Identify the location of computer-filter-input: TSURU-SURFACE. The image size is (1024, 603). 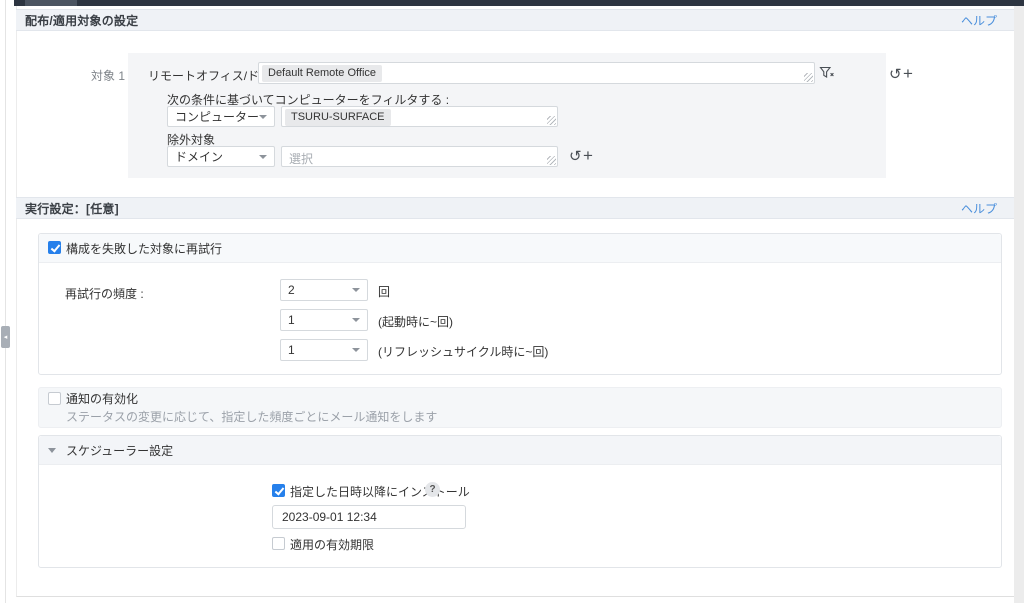
(419, 116).